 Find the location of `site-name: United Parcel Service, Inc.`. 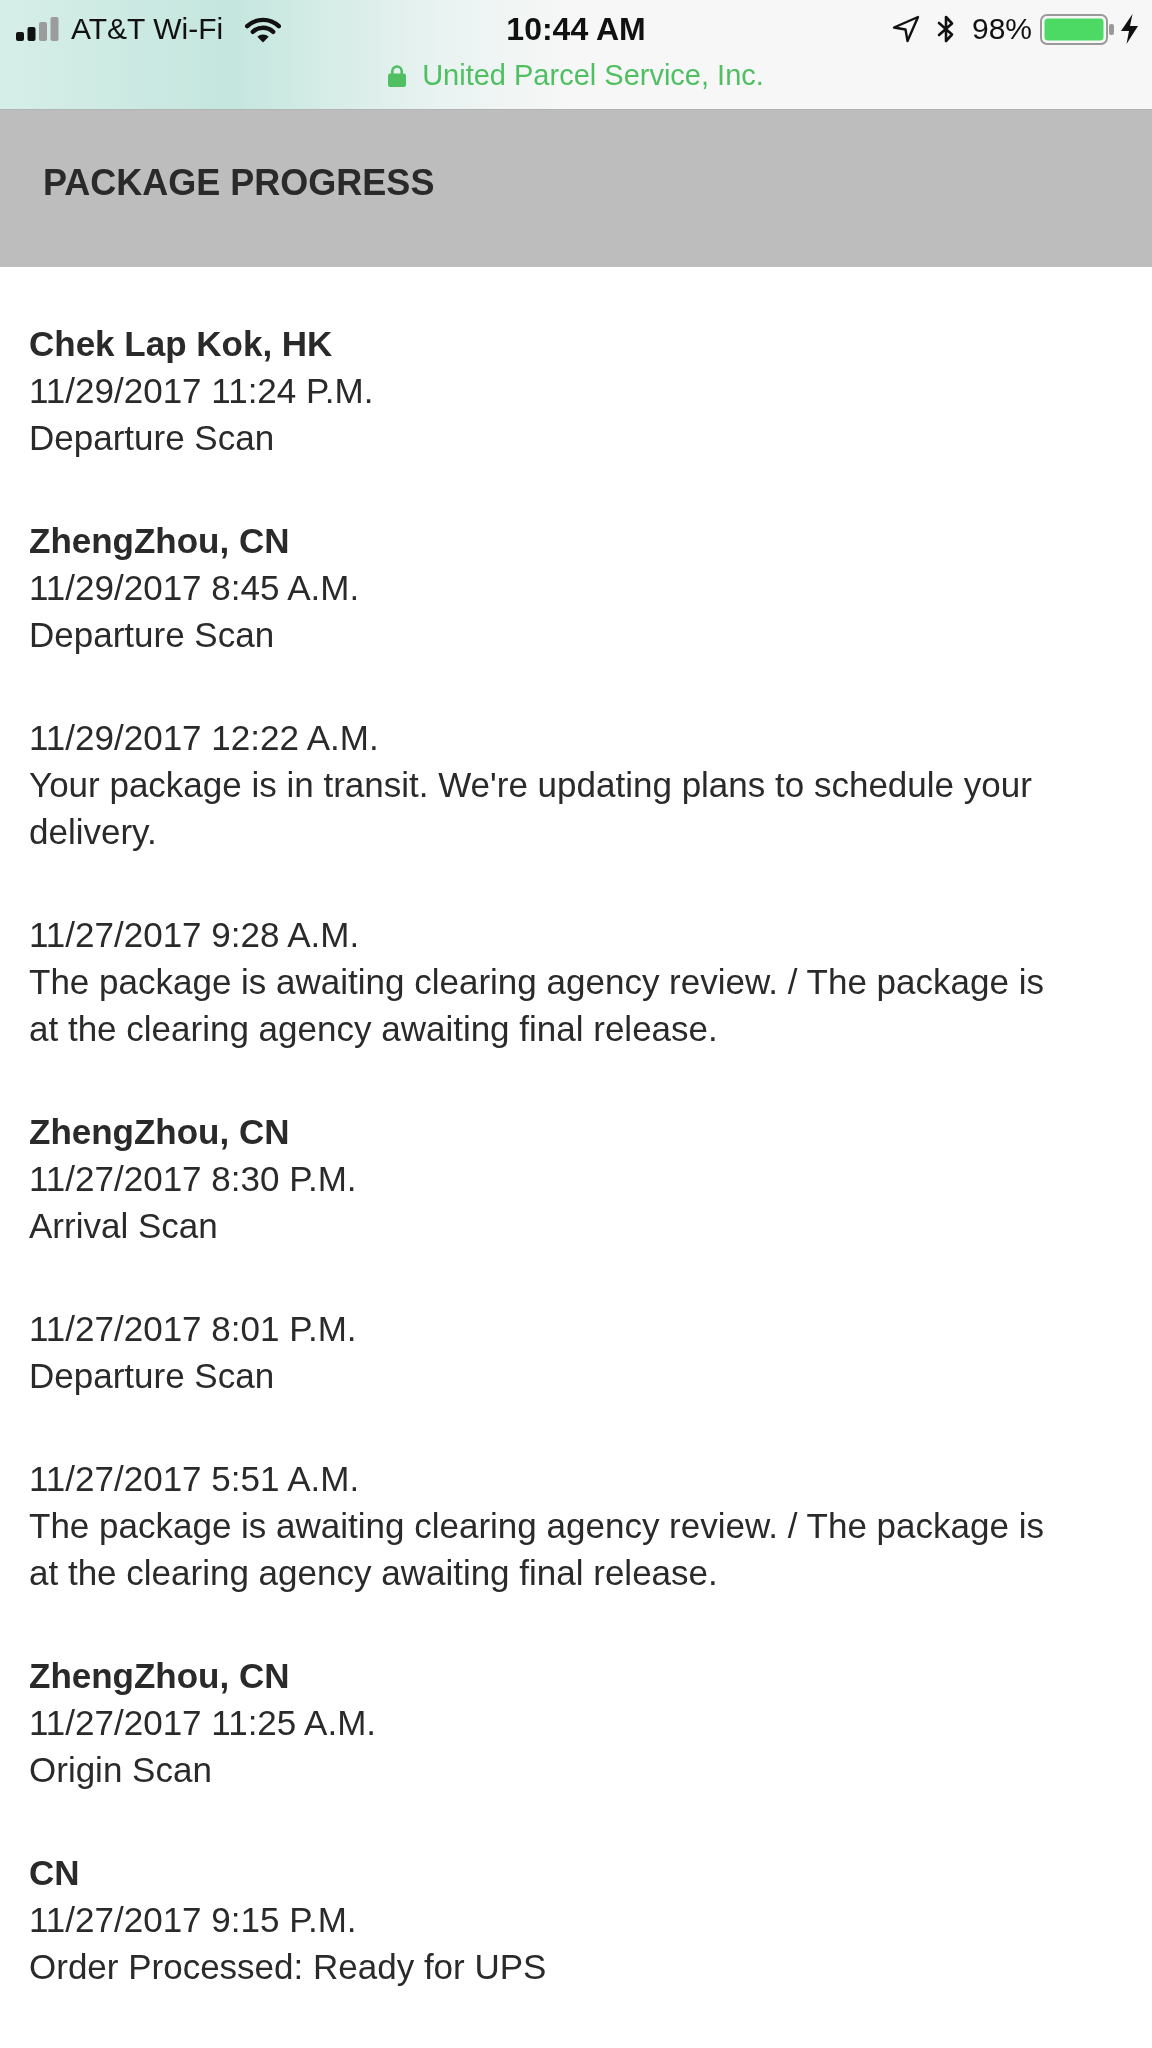

site-name: United Parcel Service, Inc. is located at coordinates (593, 75).